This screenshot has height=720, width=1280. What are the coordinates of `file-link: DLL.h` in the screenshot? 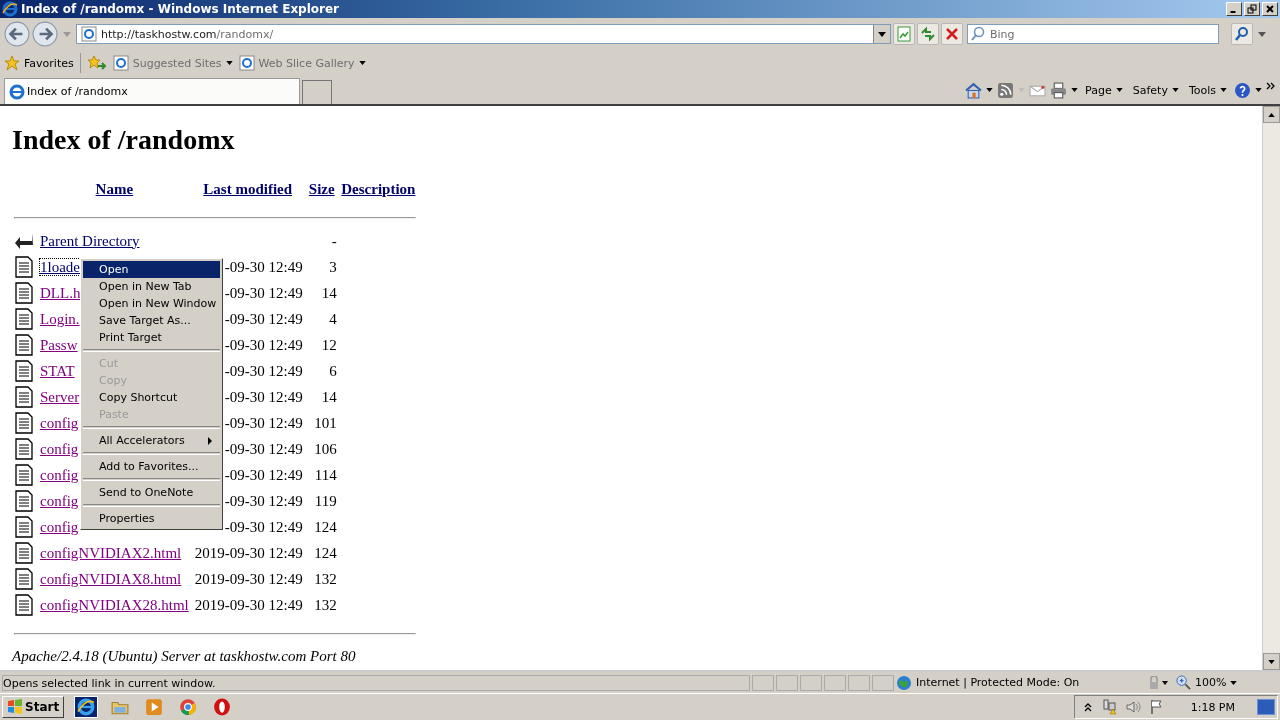 It's located at (60, 292).